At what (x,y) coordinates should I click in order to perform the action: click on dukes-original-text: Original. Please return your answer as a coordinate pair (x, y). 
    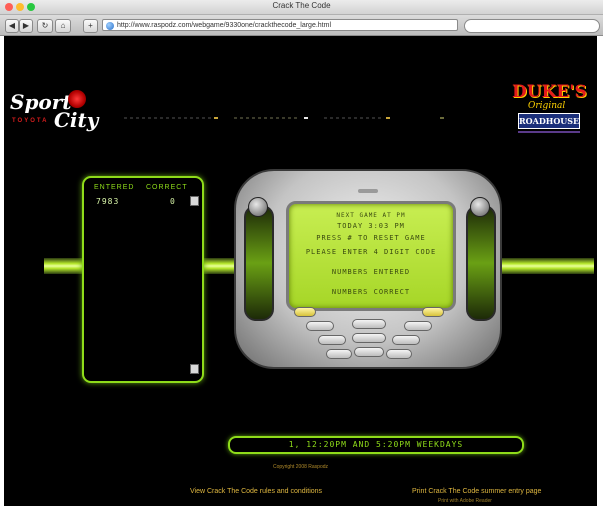
    Looking at the image, I should click on (547, 106).